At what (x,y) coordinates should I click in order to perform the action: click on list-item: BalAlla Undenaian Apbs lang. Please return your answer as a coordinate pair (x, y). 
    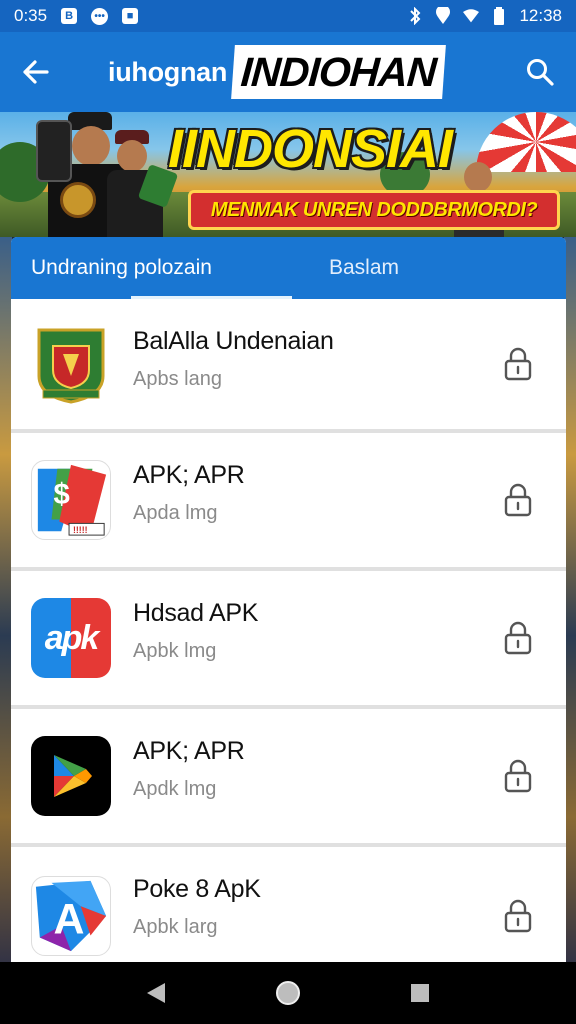
    Looking at the image, I should click on (288, 366).